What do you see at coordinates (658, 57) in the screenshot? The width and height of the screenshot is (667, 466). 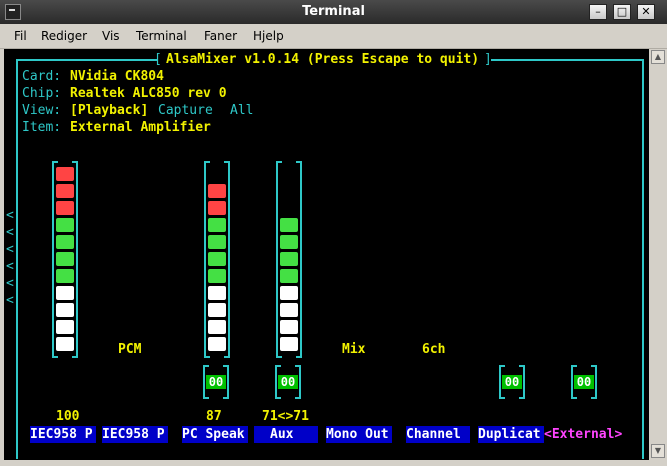 I see `scroll-up-icon: ▲` at bounding box center [658, 57].